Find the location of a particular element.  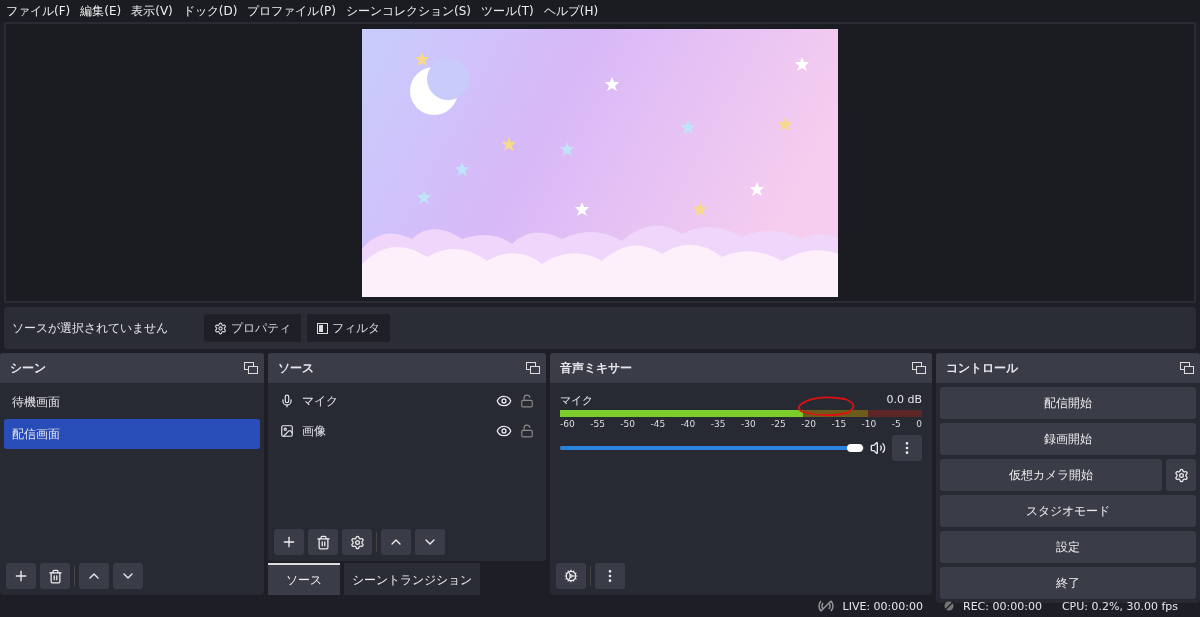

control-button: 終了 is located at coordinates (1068, 583).